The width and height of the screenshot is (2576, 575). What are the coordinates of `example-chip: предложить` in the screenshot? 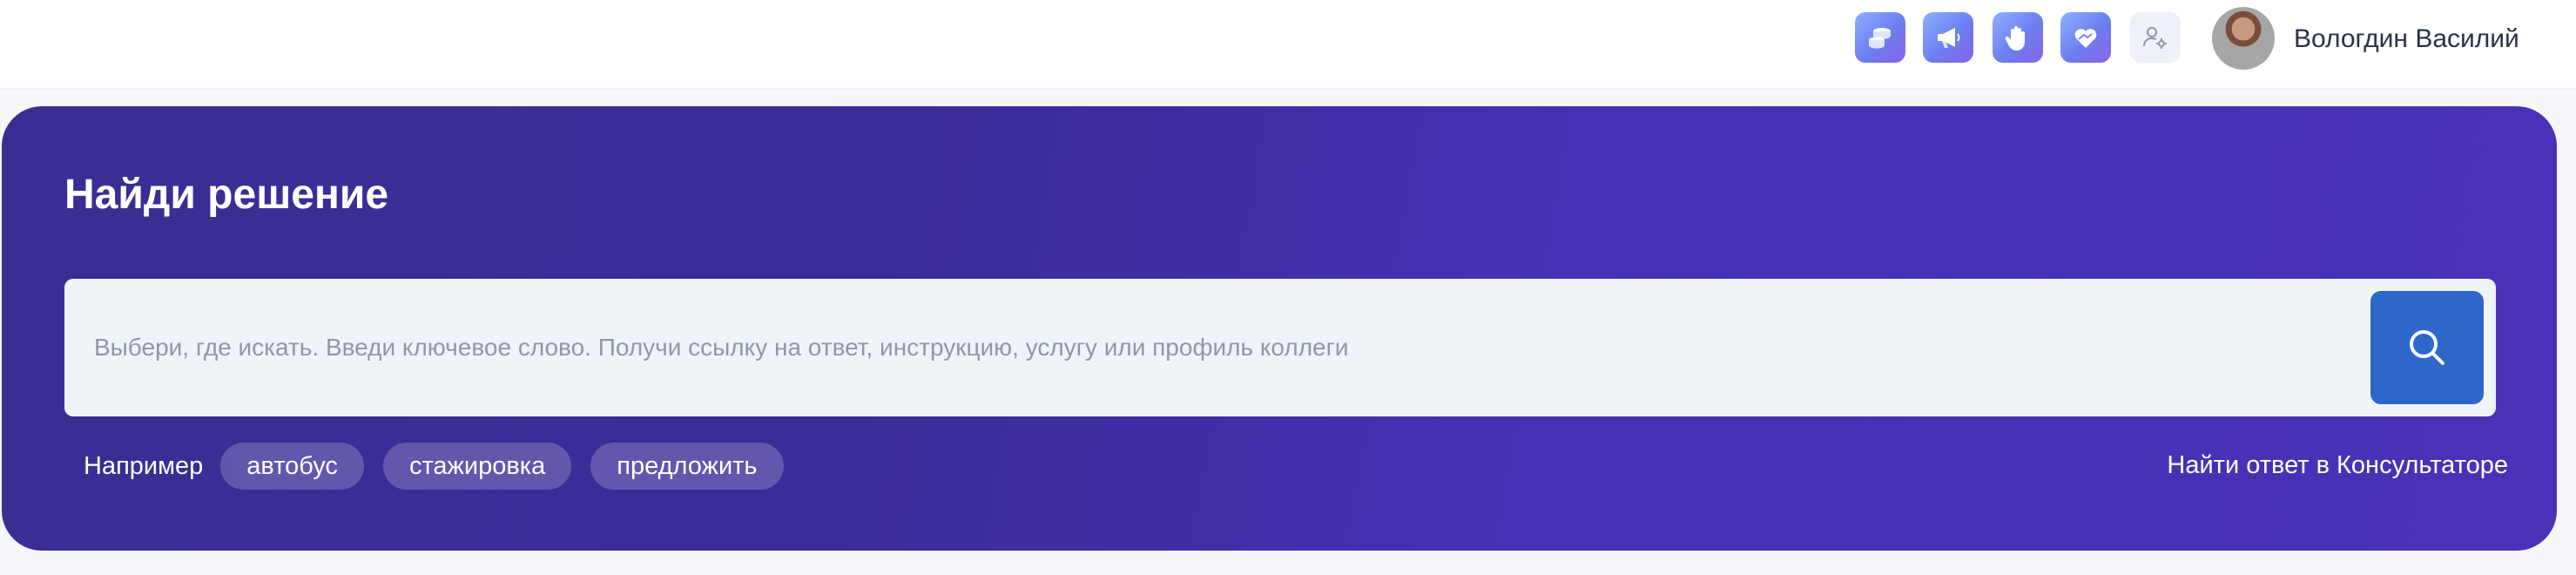 It's located at (687, 467).